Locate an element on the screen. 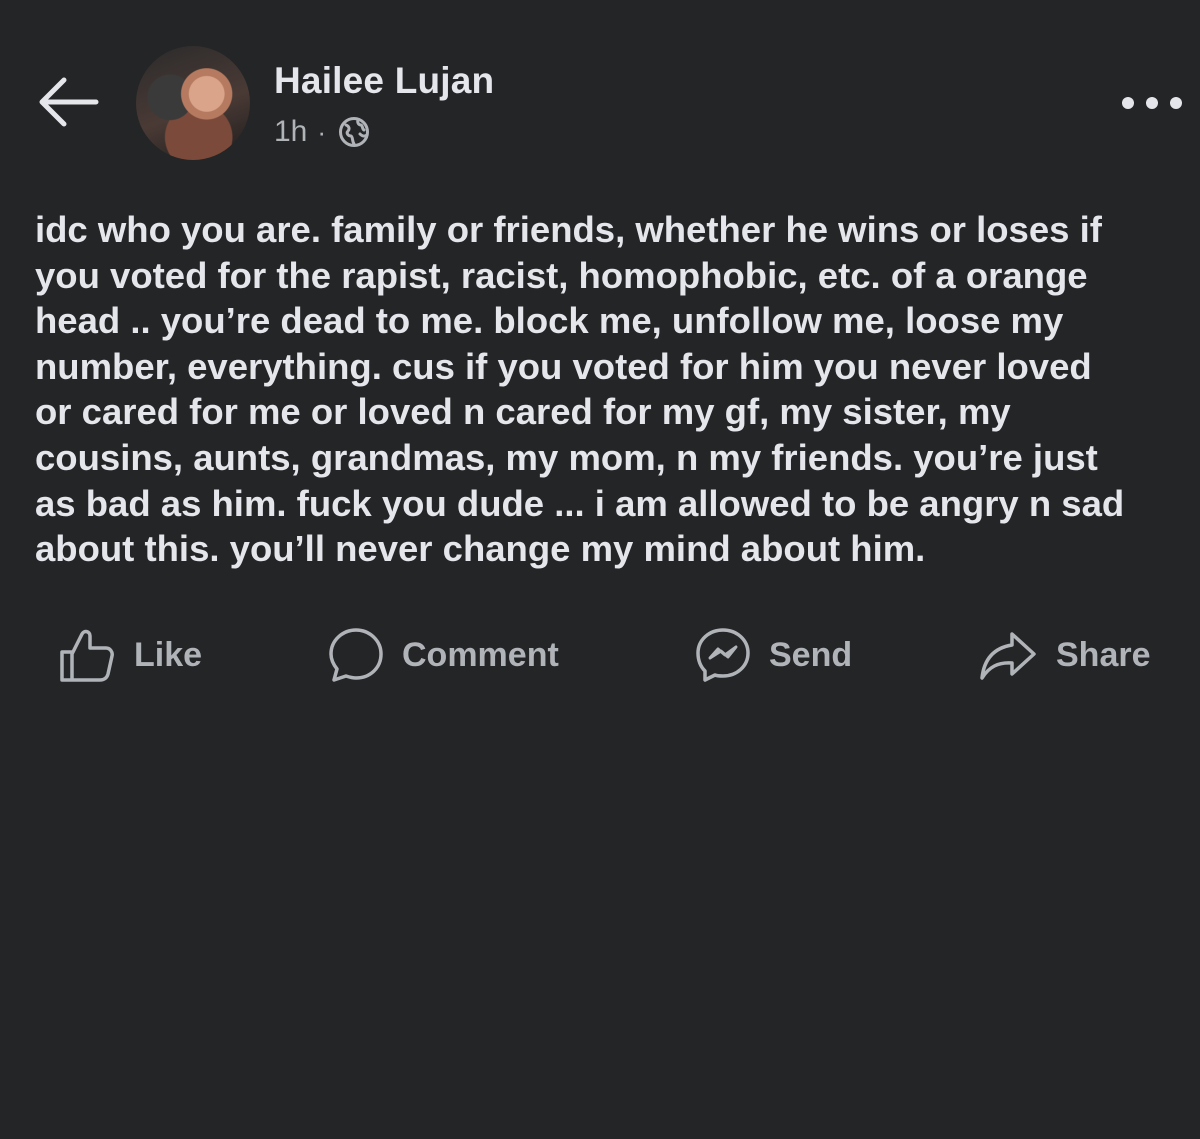 This screenshot has width=1200, height=1139. post-meta: 1h · is located at coordinates (322, 132).